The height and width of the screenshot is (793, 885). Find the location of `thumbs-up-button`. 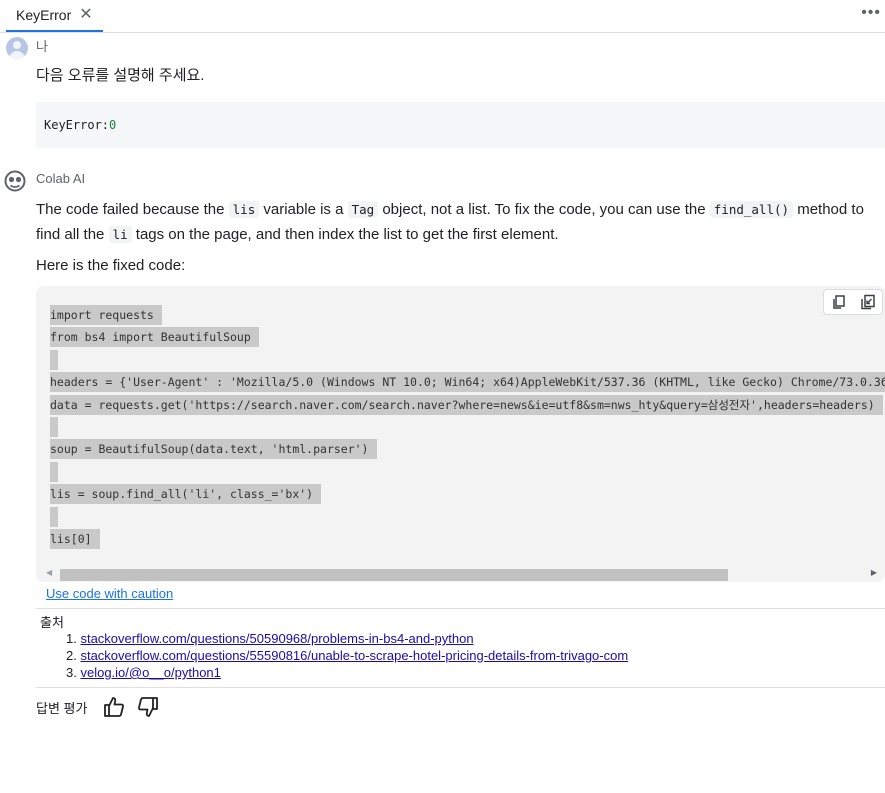

thumbs-up-button is located at coordinates (114, 707).